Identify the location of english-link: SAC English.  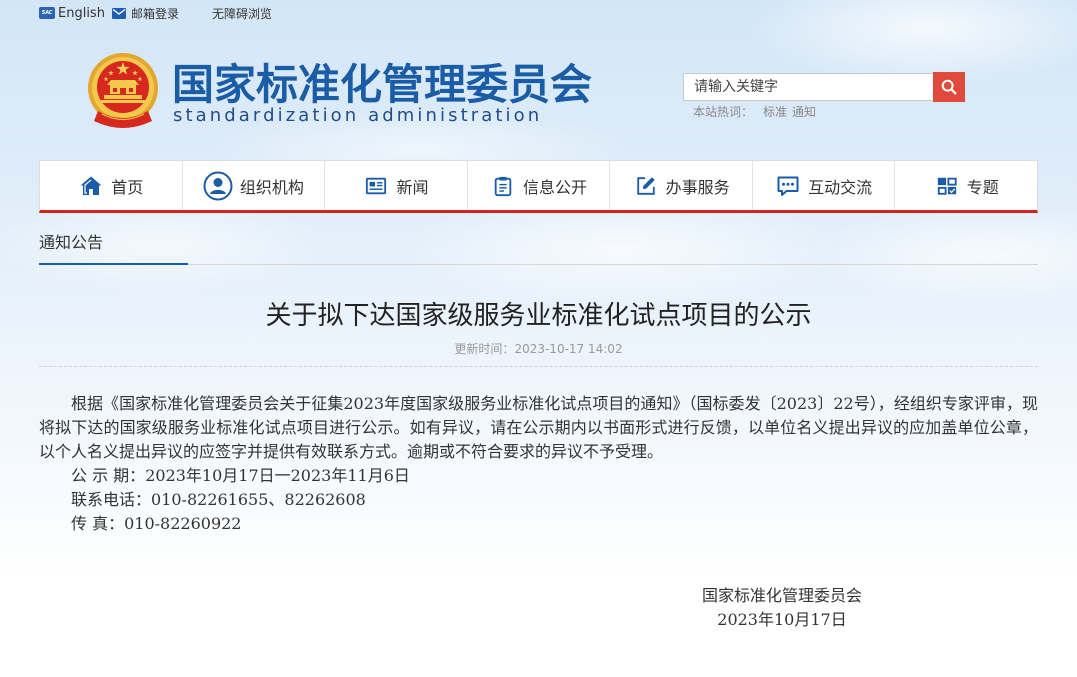
(72, 13).